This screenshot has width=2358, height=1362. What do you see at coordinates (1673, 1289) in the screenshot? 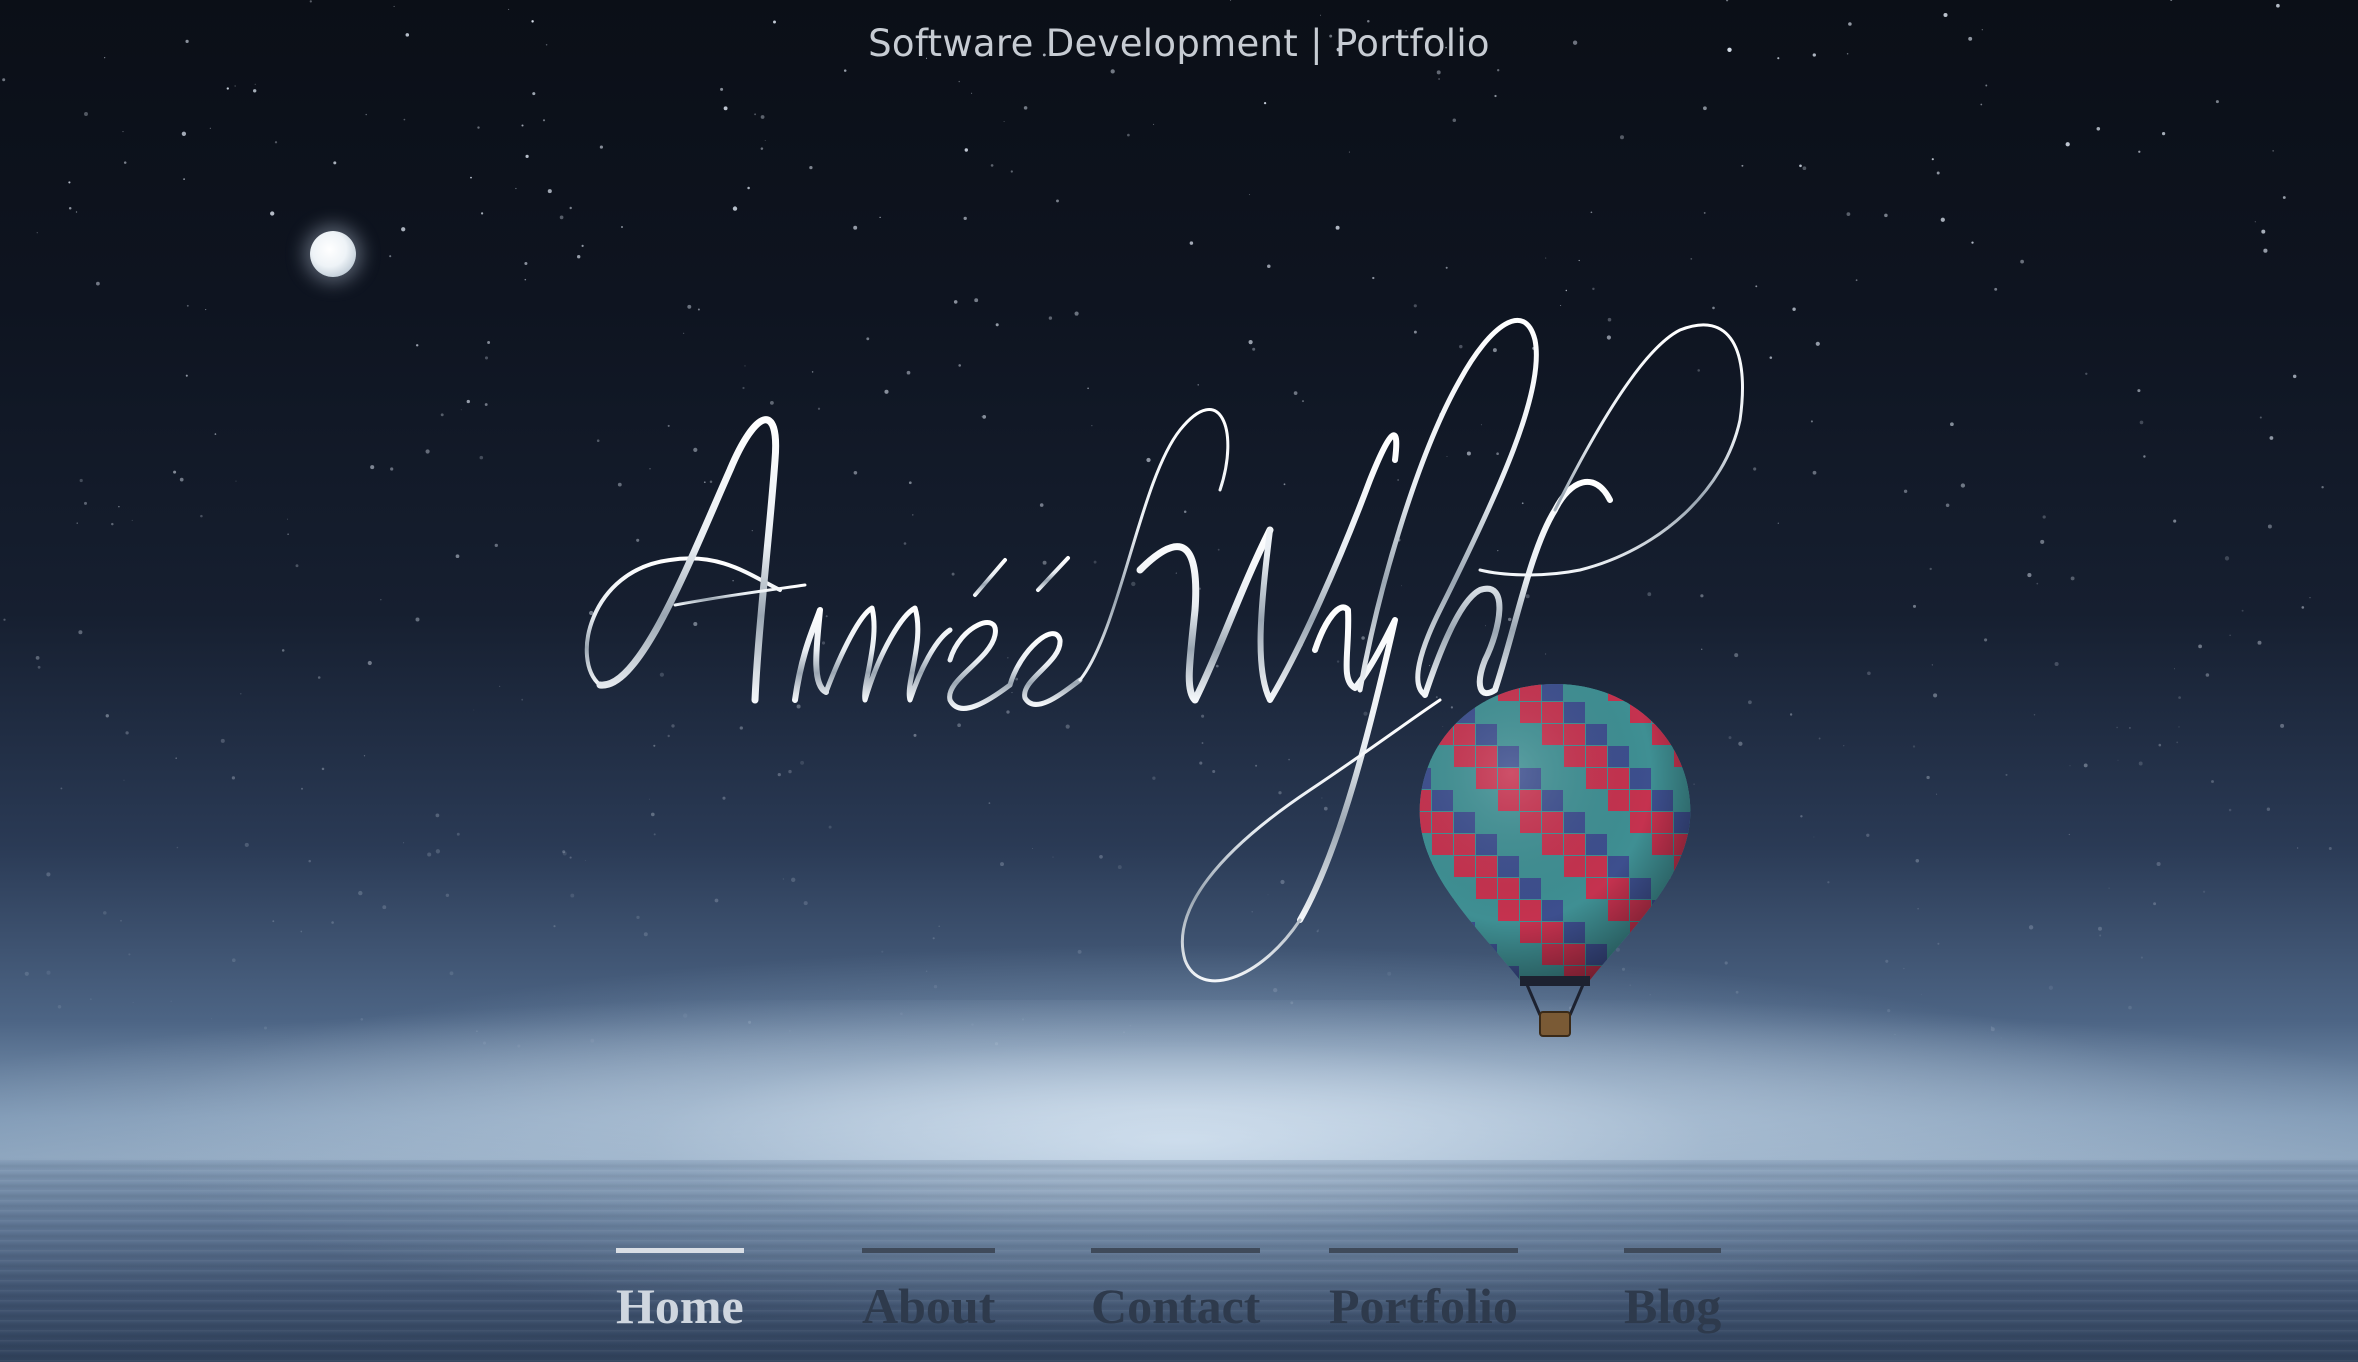
I see `nav-blog: Blog` at bounding box center [1673, 1289].